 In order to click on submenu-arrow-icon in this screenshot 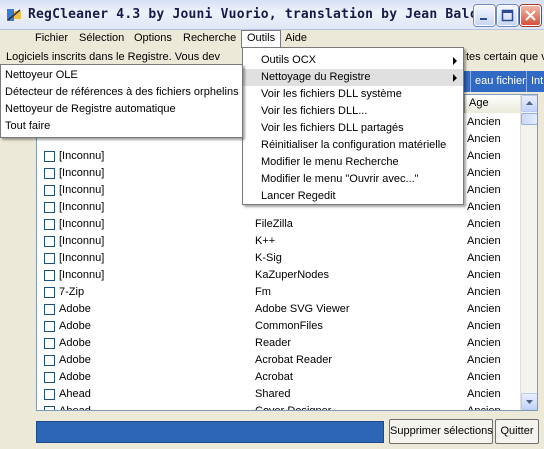, I will do `click(455, 78)`.